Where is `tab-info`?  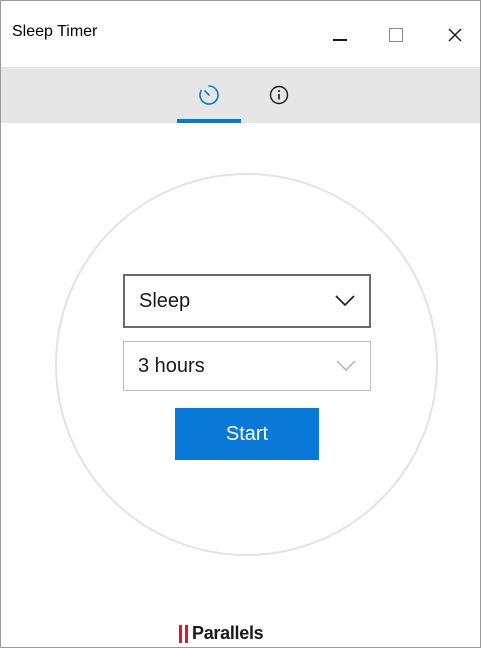 tab-info is located at coordinates (279, 95).